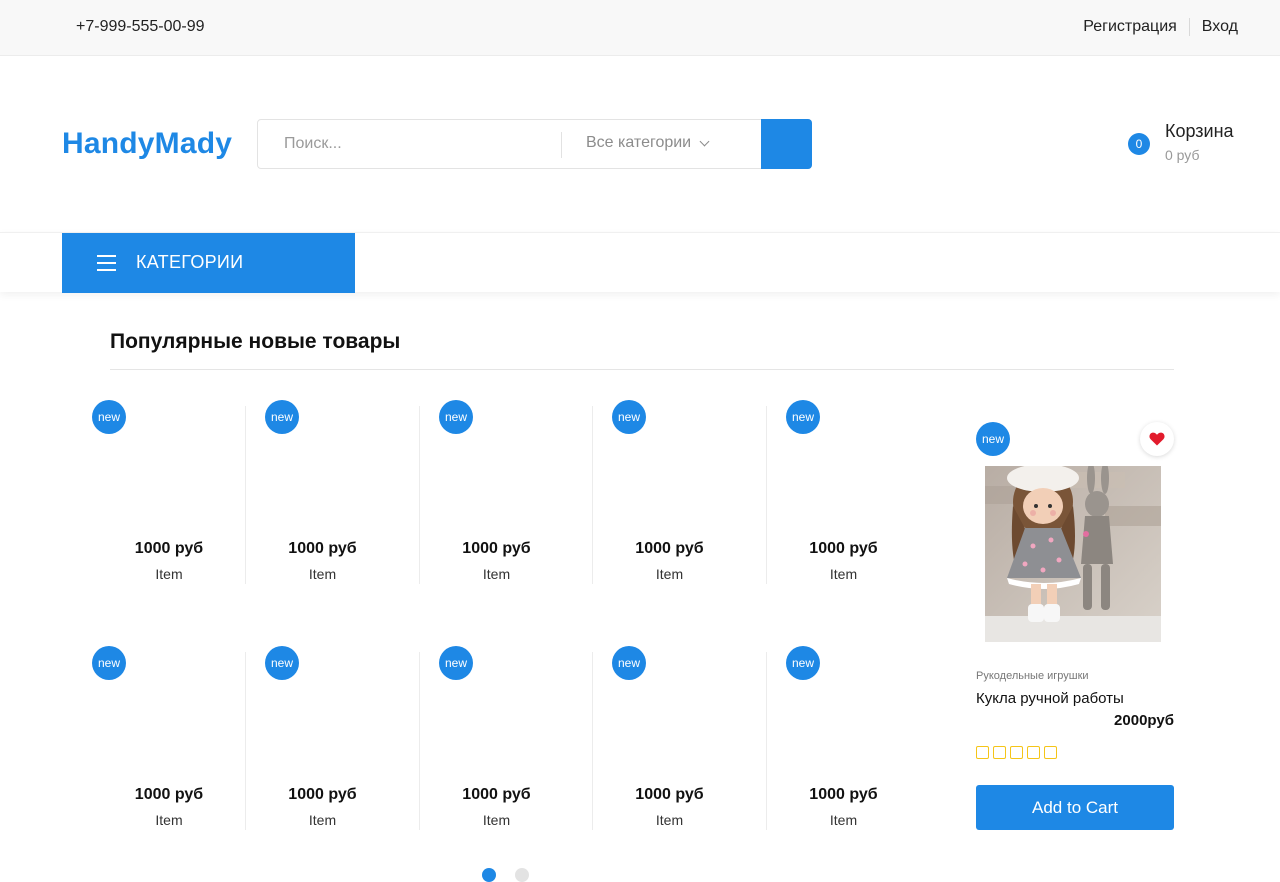 Image resolution: width=1280 pixels, height=882 pixels. What do you see at coordinates (409, 144) in the screenshot?
I see `search-input` at bounding box center [409, 144].